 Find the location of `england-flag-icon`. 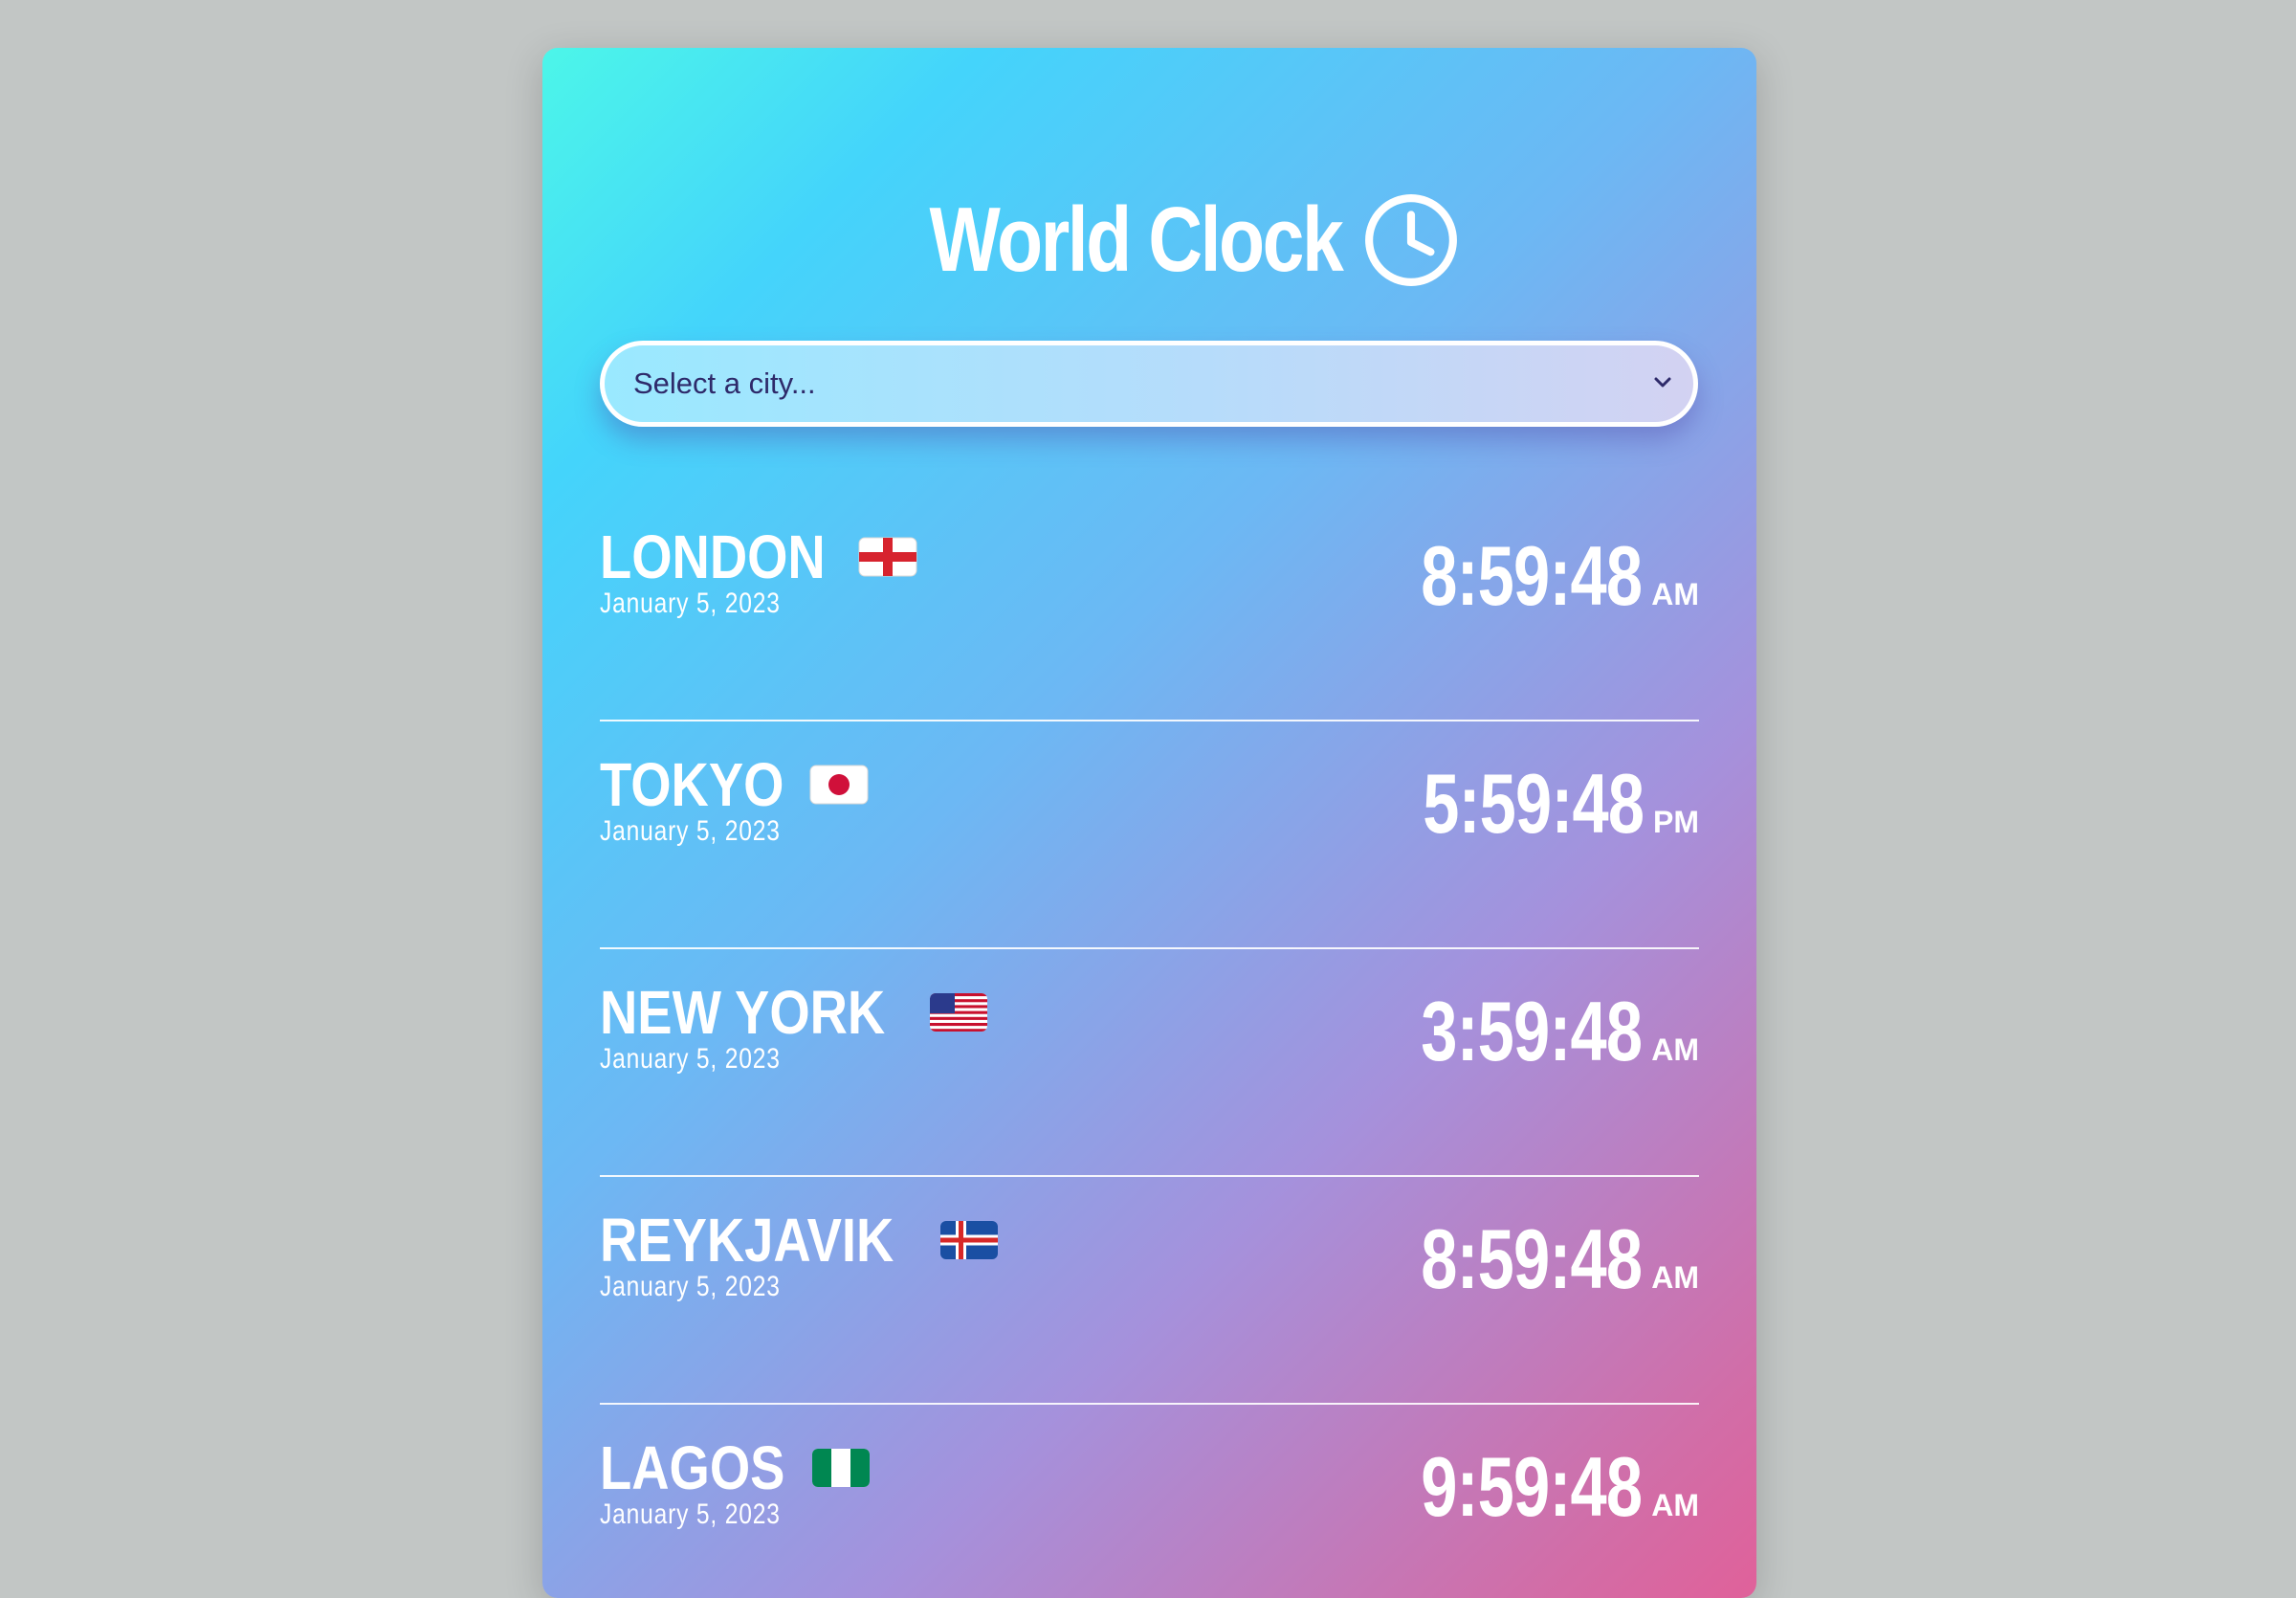

england-flag-icon is located at coordinates (887, 557).